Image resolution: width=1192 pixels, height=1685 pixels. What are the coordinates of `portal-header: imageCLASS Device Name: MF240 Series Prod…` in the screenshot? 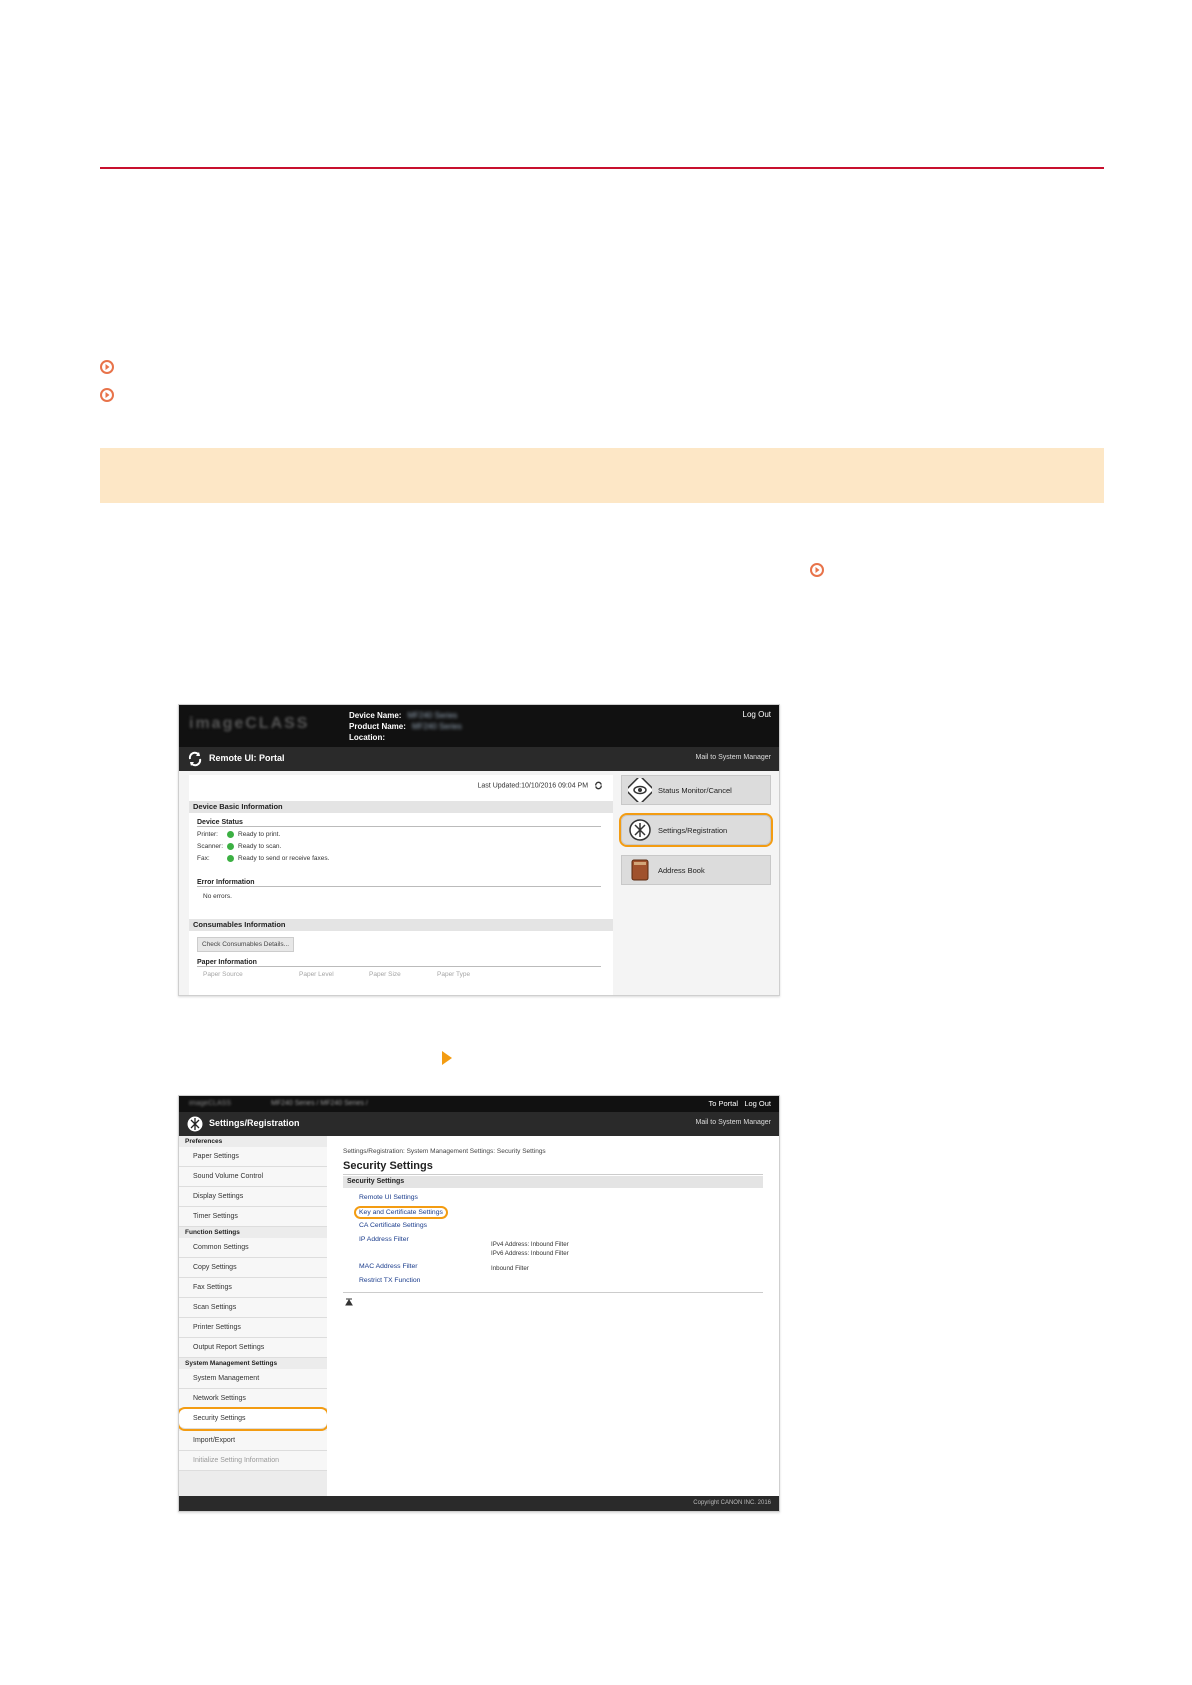 It's located at (479, 726).